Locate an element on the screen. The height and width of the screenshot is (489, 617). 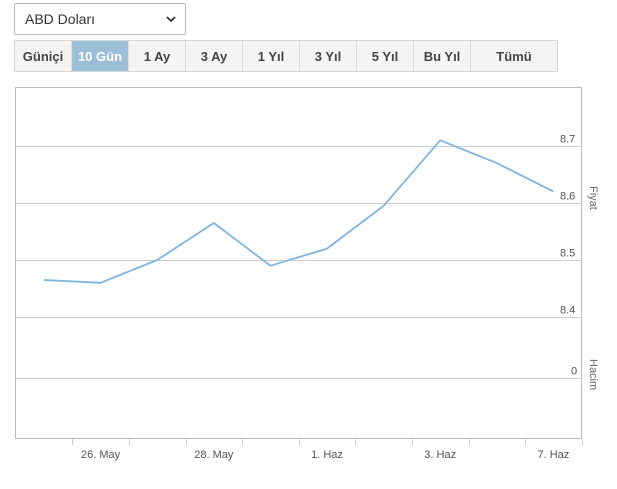
volume-axis-title: Hacim is located at coordinates (593, 374).